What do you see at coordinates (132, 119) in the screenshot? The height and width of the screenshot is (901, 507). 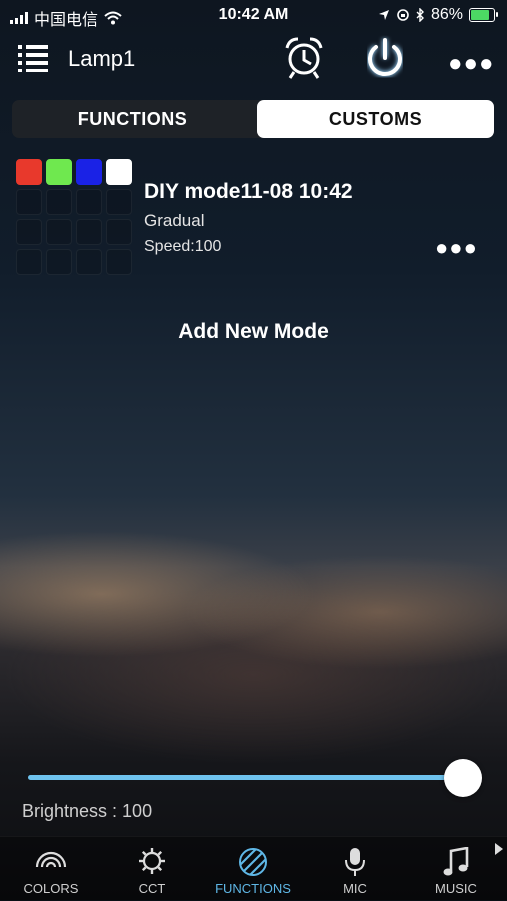 I see `tab-functions: FUNCTIONS` at bounding box center [132, 119].